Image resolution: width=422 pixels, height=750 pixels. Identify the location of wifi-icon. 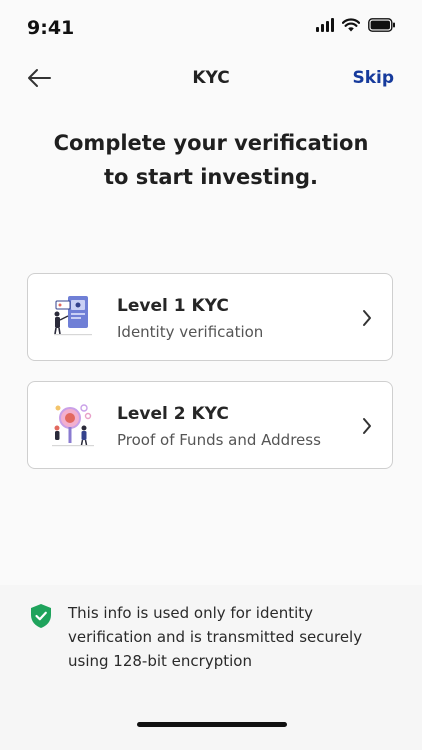
(351, 25).